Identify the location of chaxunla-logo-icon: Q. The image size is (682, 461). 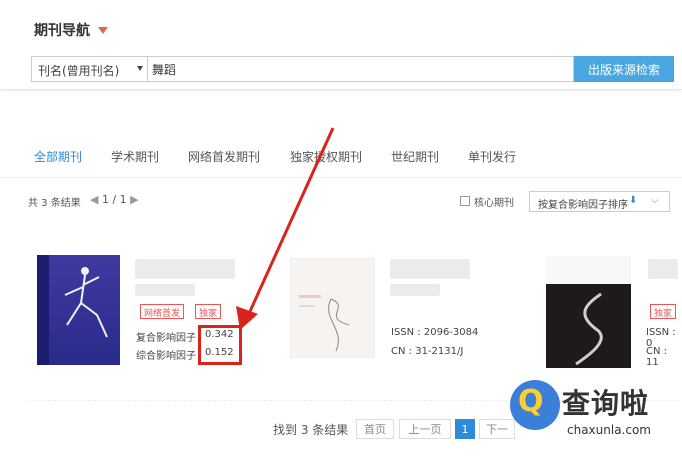
(535, 405).